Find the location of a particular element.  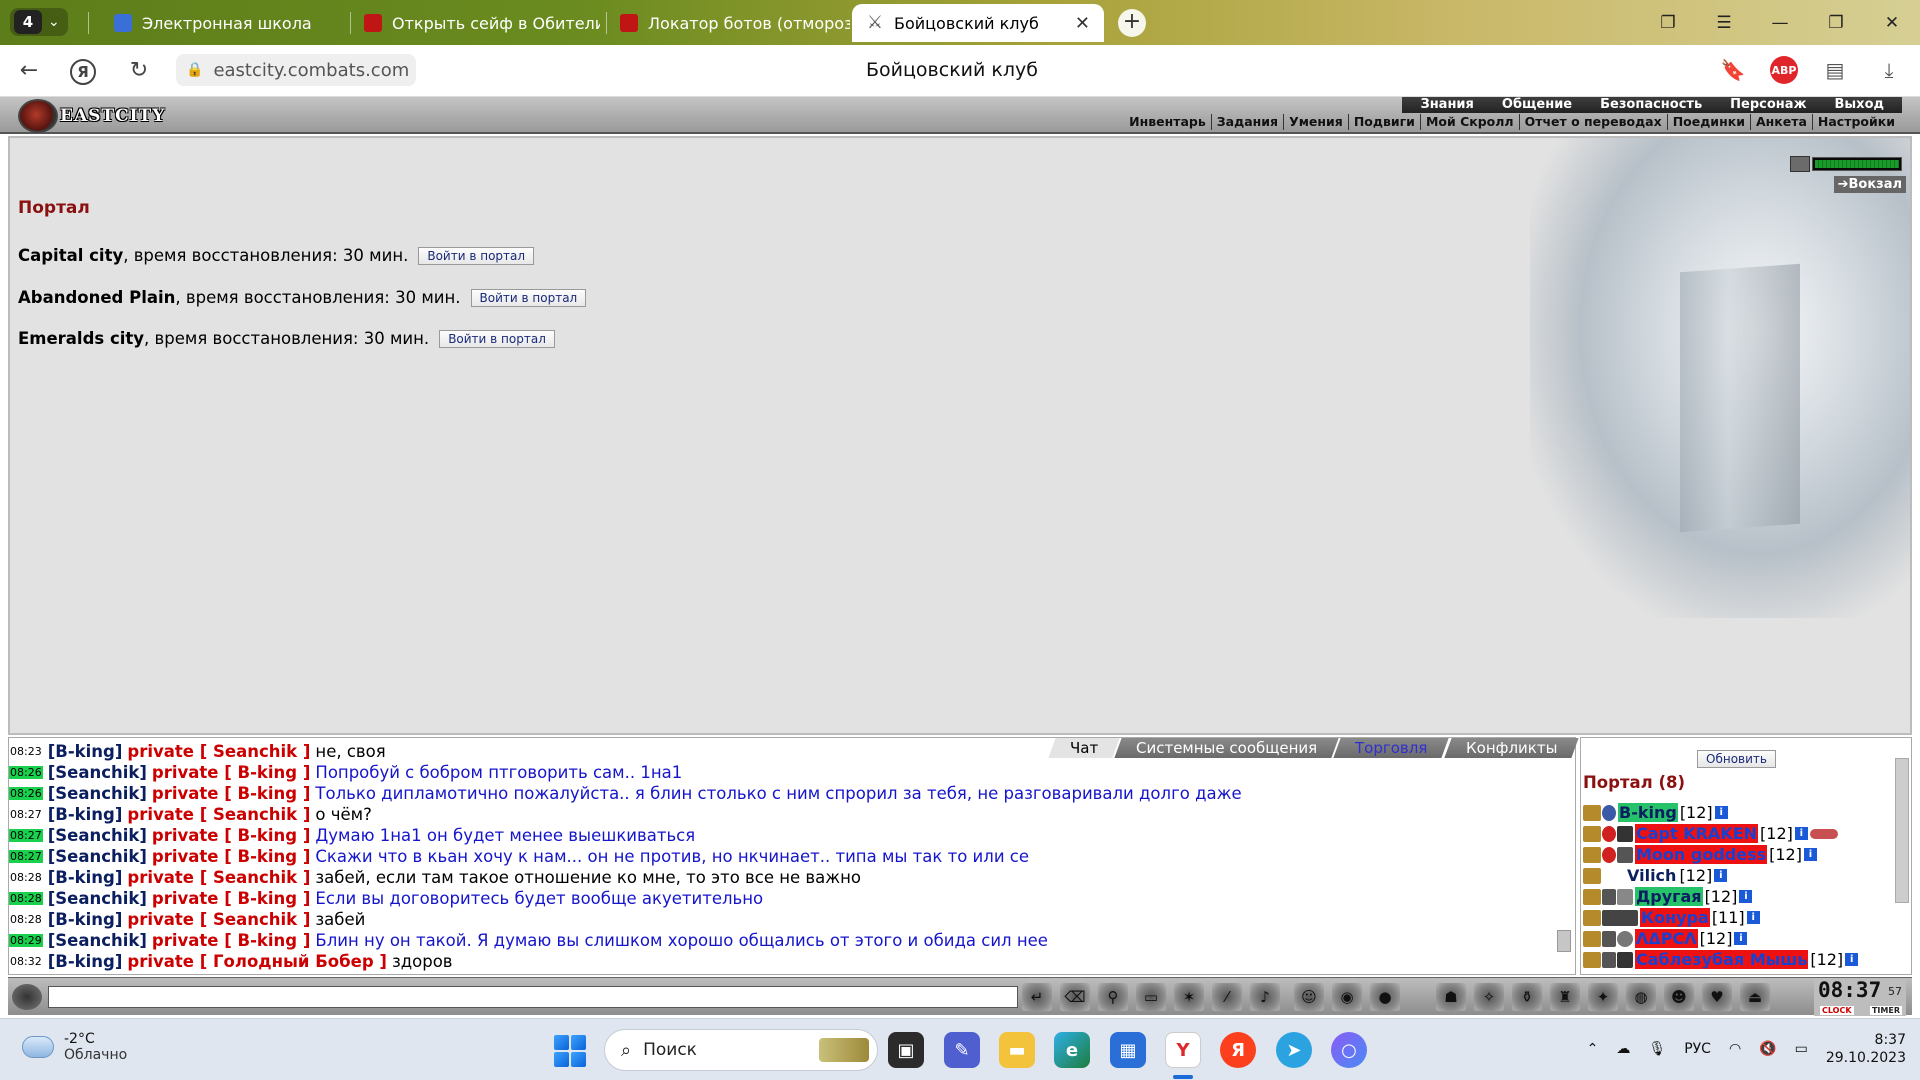

menu-security: Безопасность is located at coordinates (1651, 105).